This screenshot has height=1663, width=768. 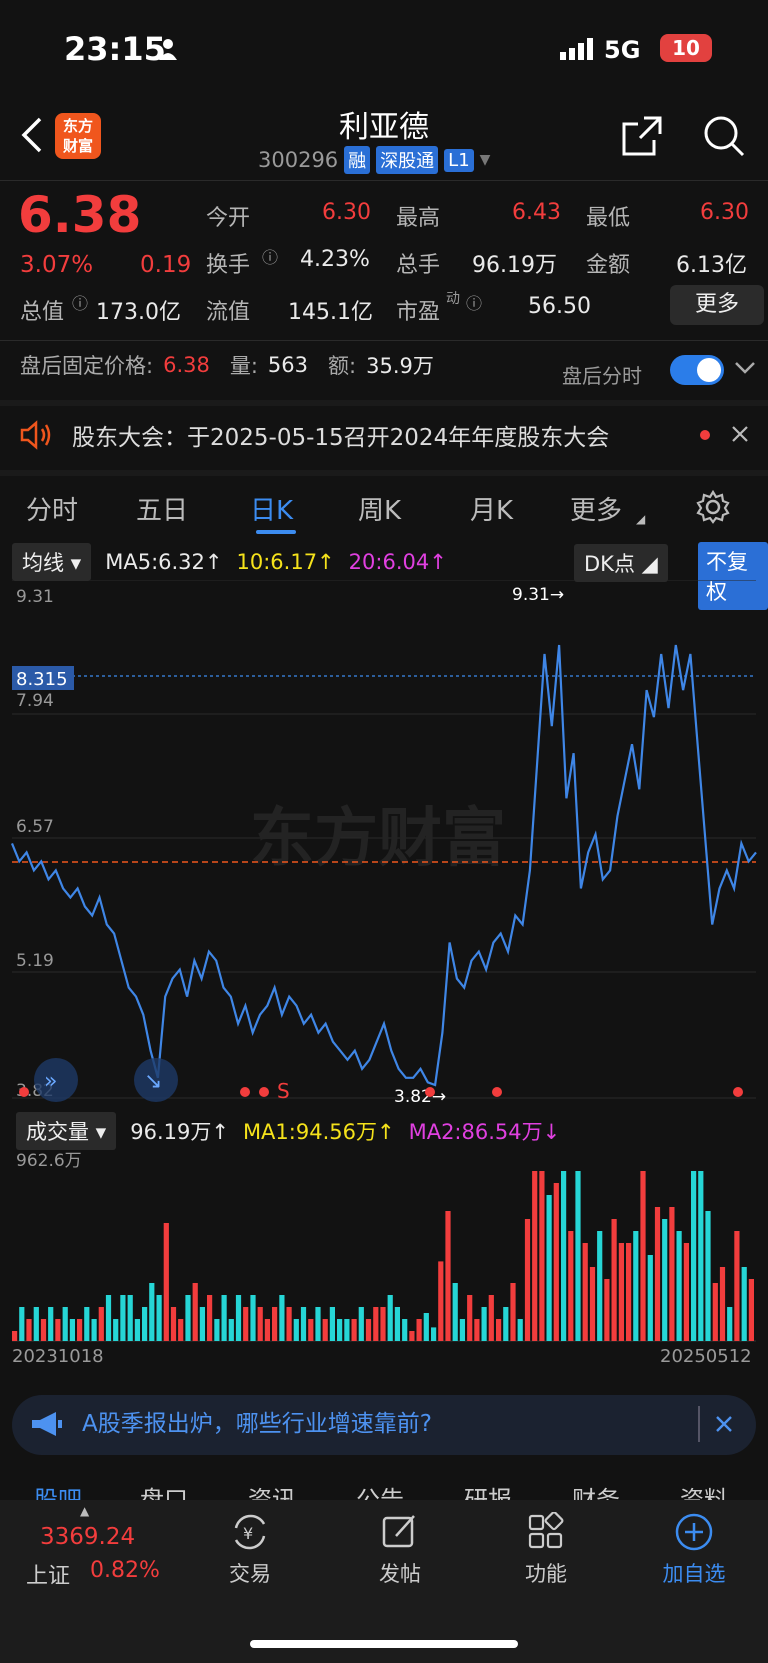 What do you see at coordinates (272, 1490) in the screenshot?
I see `peek-tab: 资讯` at bounding box center [272, 1490].